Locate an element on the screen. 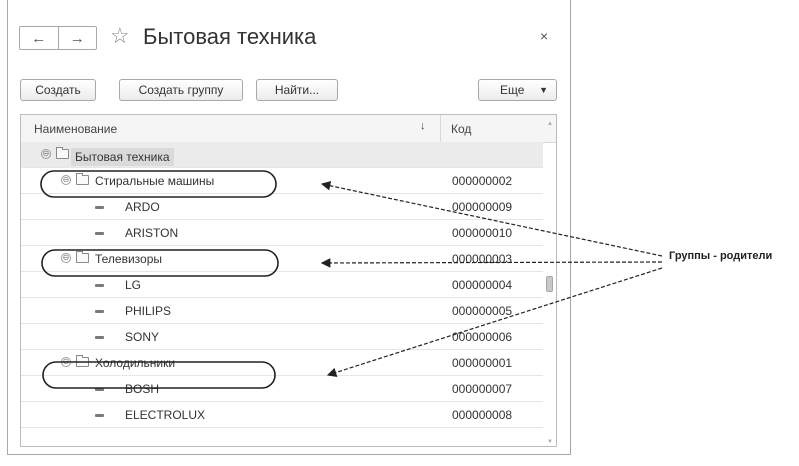 The height and width of the screenshot is (466, 799). create-group-button: Создать группу is located at coordinates (181, 90).